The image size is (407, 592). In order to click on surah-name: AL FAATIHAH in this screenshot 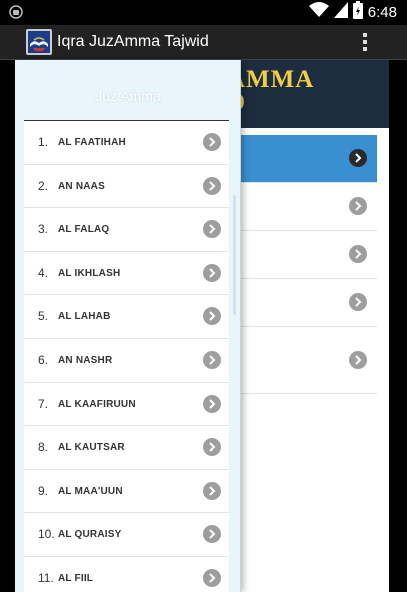, I will do `click(92, 142)`.